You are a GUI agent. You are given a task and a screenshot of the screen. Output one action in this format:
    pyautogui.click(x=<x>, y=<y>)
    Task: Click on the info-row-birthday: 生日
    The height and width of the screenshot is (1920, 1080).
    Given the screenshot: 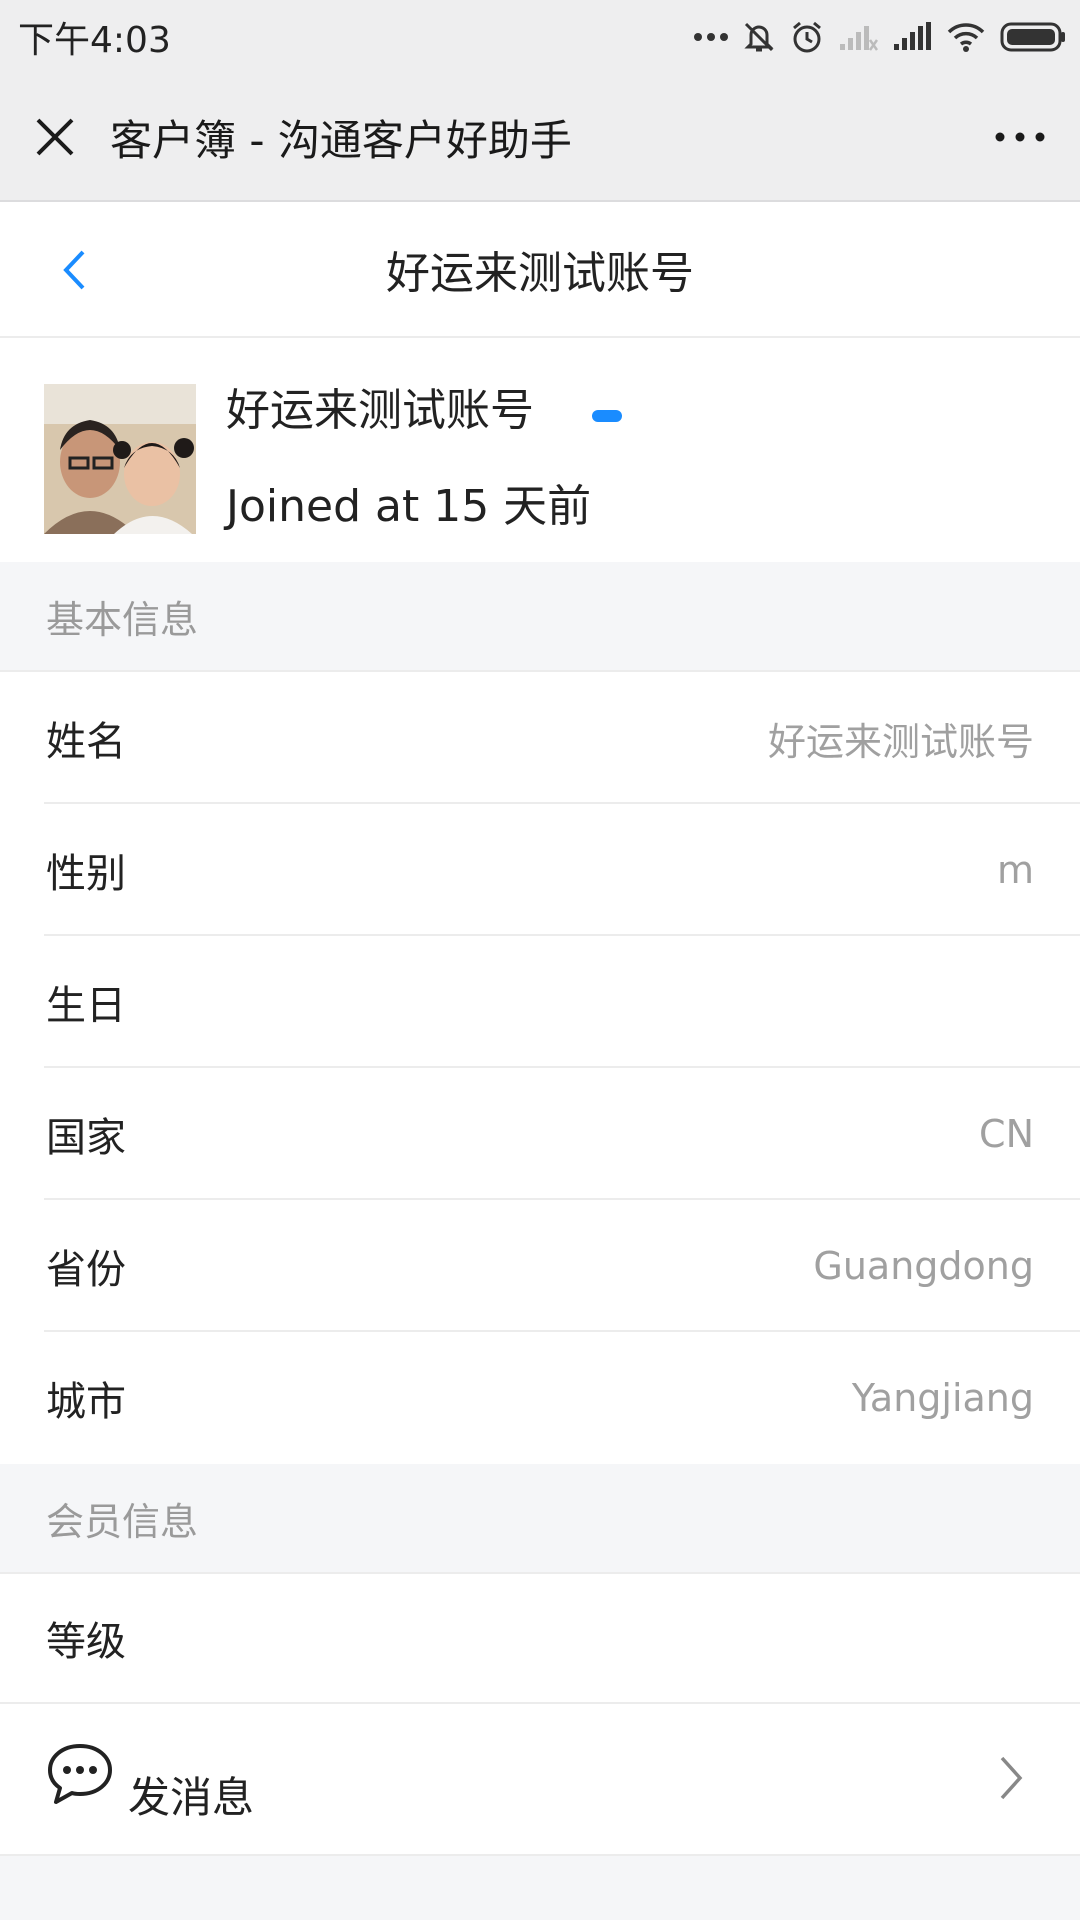 What is the action you would take?
    pyautogui.click(x=540, y=1002)
    